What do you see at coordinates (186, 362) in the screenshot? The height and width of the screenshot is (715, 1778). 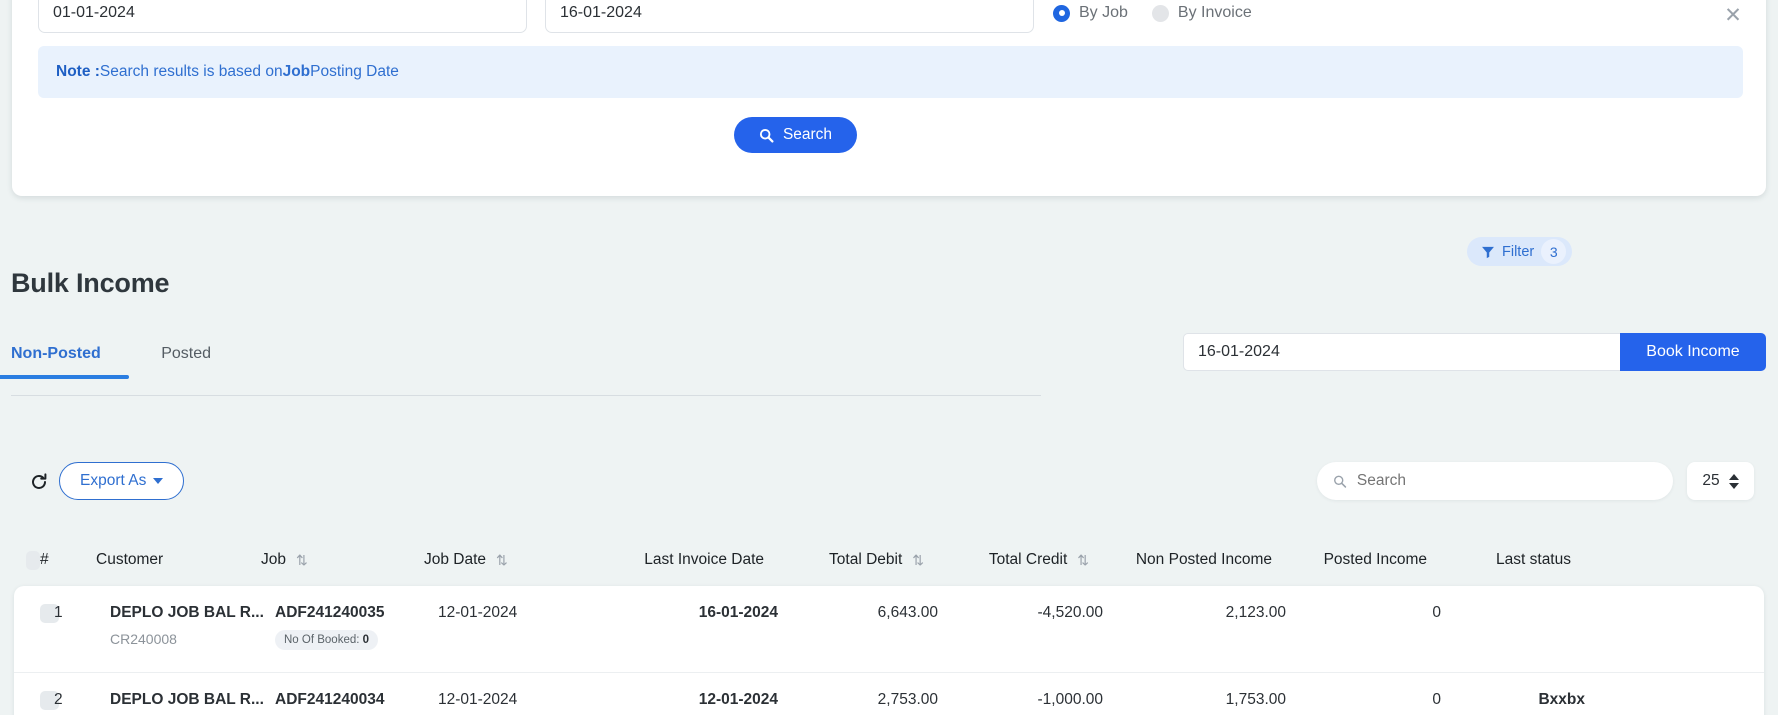 I see `tab-posted: Posted` at bounding box center [186, 362].